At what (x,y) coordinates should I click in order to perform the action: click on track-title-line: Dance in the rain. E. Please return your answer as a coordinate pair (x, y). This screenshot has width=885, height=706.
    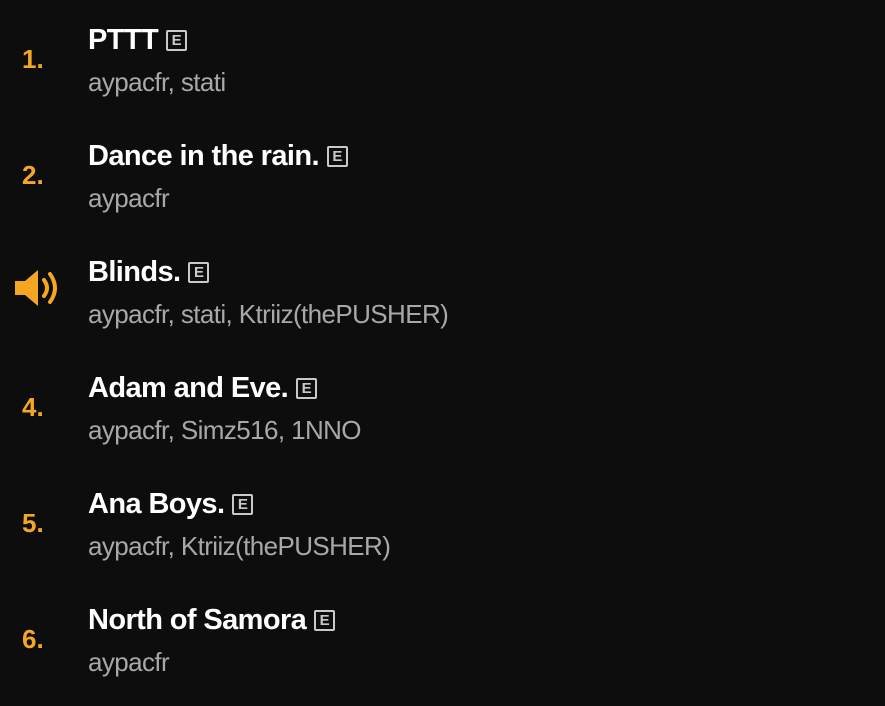
    Looking at the image, I should click on (218, 156).